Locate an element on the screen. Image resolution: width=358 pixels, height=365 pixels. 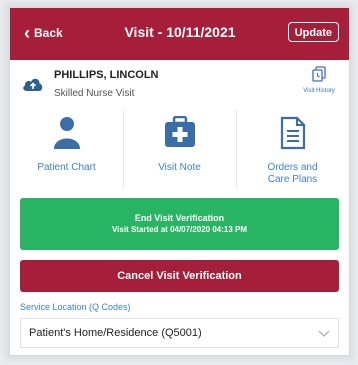
medical-kit-icon is located at coordinates (179, 131).